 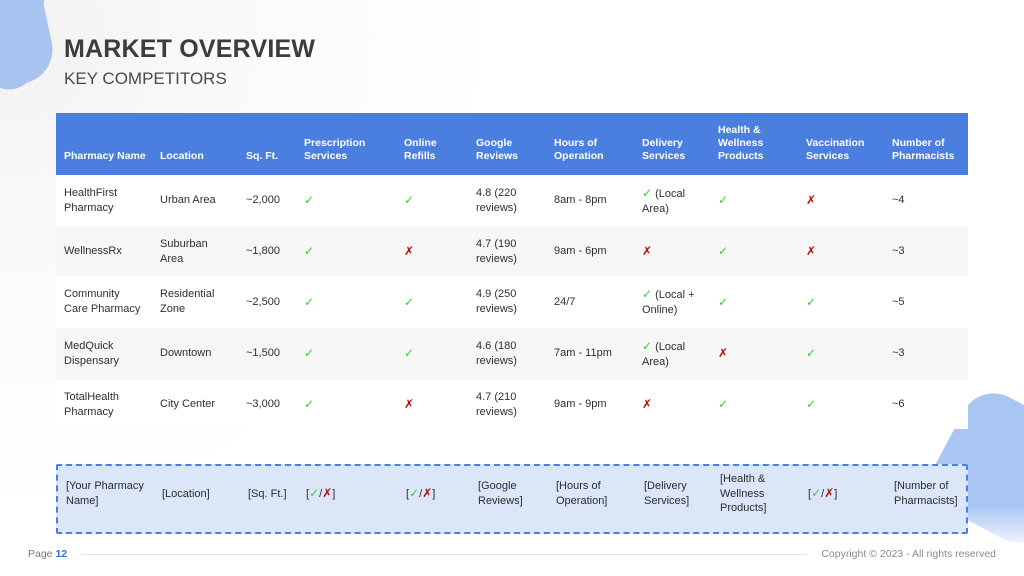 I want to click on column-header-location: Location, so click(x=195, y=144).